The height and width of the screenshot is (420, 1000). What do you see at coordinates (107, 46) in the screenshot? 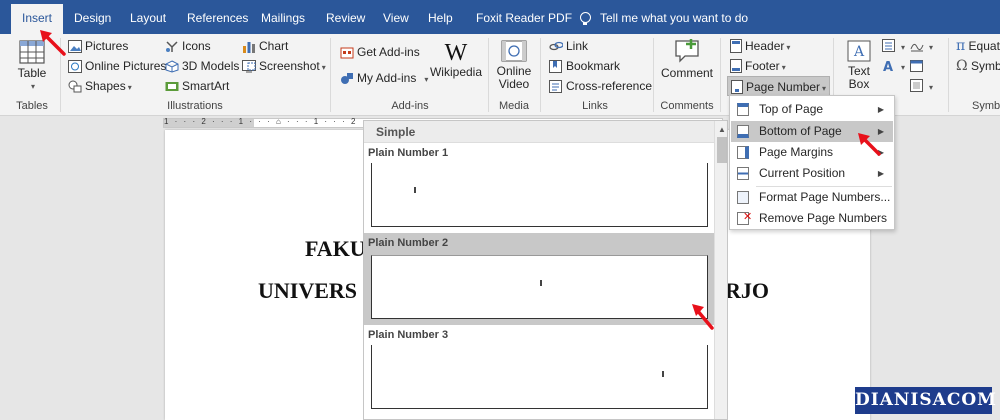
I see `pictures-label: Pictures` at bounding box center [107, 46].